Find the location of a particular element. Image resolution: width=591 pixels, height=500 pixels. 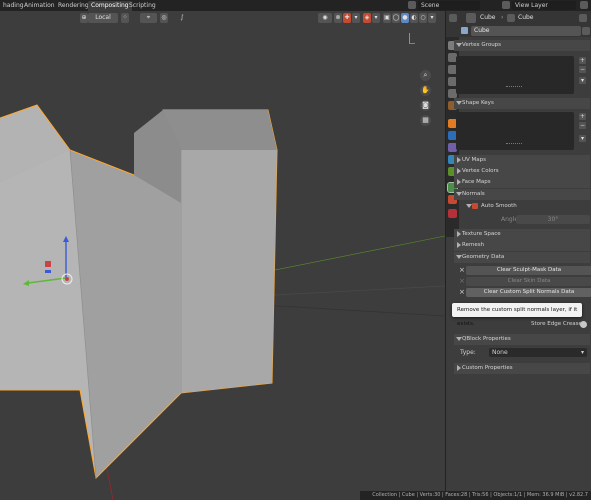

scene-field: Scene is located at coordinates (449, 5).